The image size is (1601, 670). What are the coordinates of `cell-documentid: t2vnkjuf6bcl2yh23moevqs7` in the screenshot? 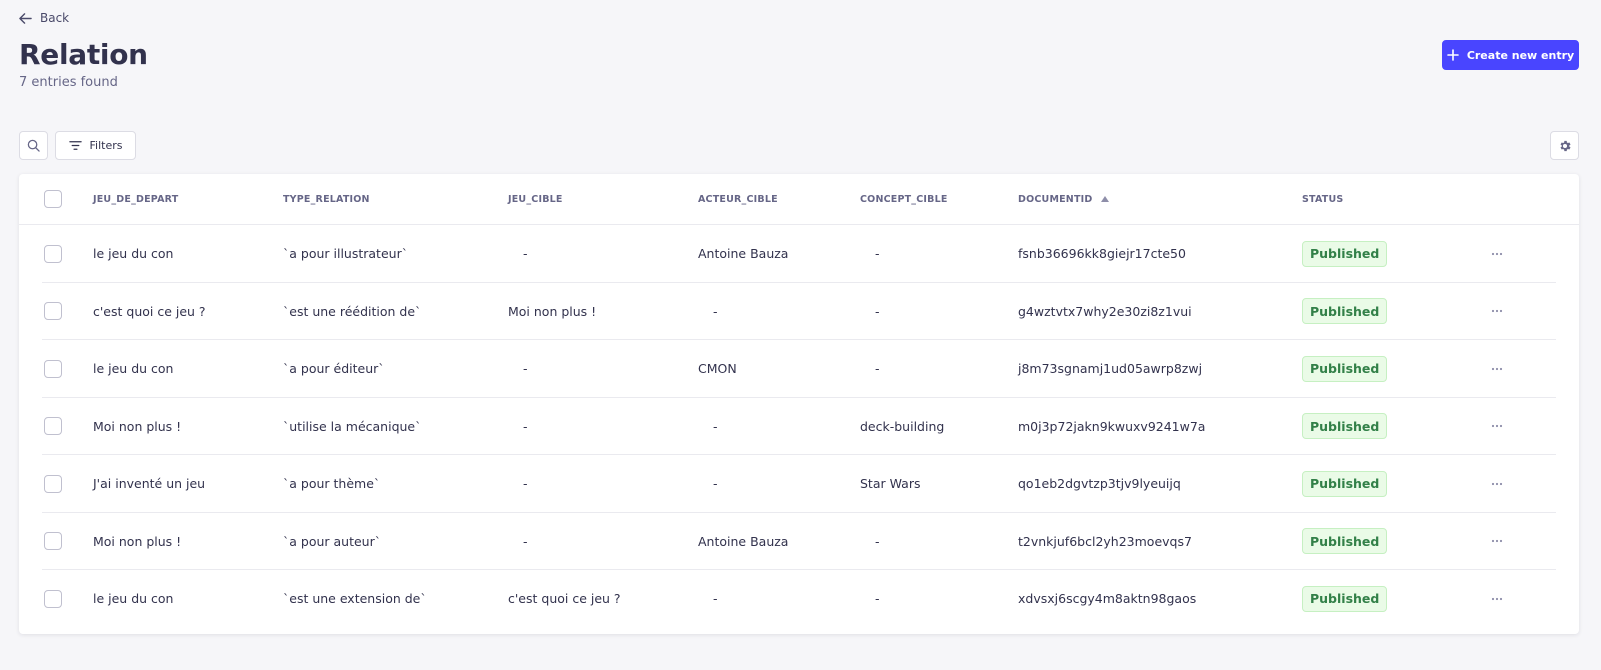 It's located at (1105, 541).